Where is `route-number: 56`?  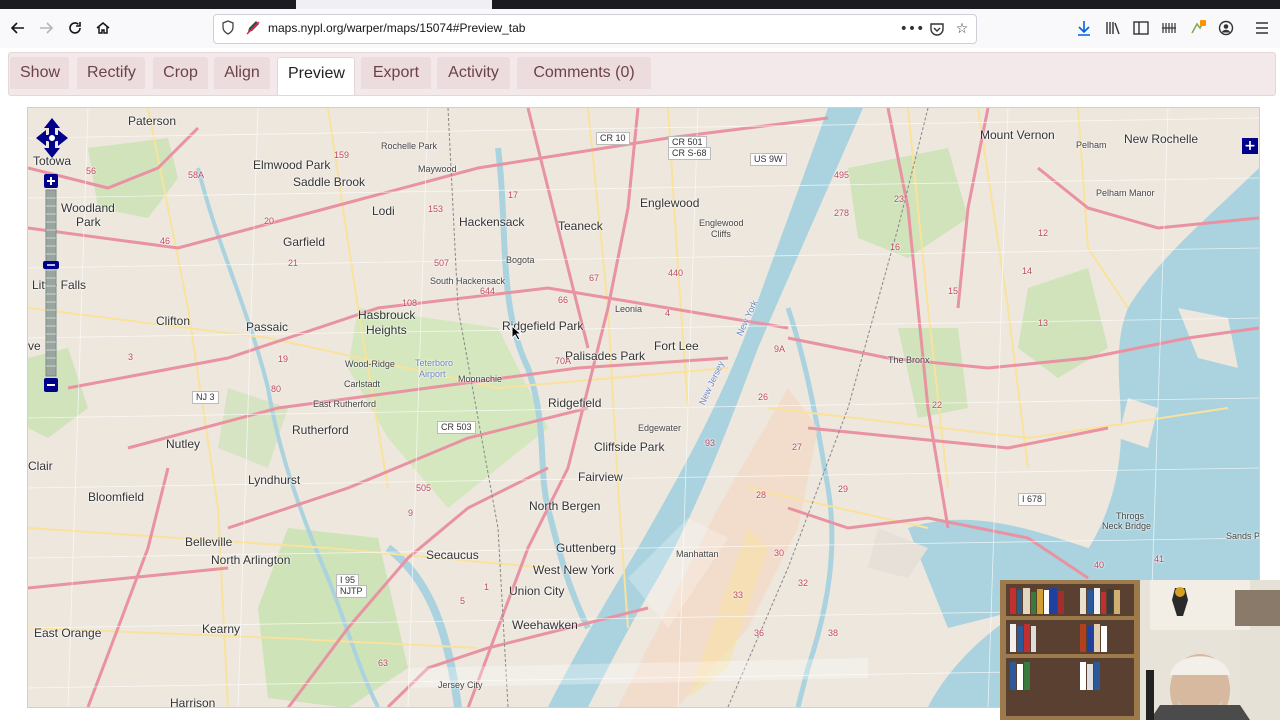
route-number: 56 is located at coordinates (91, 171).